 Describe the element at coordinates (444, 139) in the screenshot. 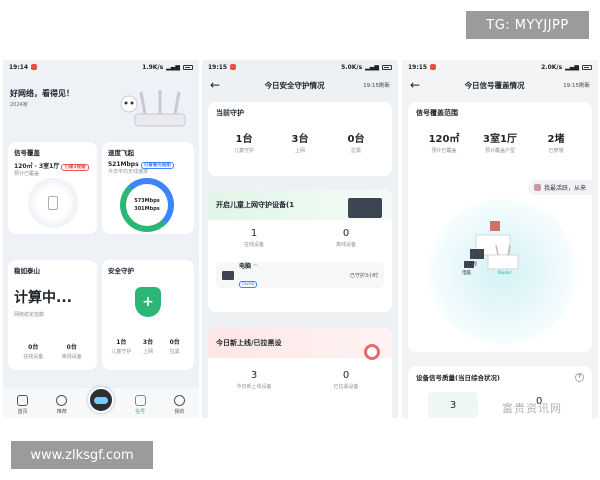

I see `stat-value: 120㎡` at that location.